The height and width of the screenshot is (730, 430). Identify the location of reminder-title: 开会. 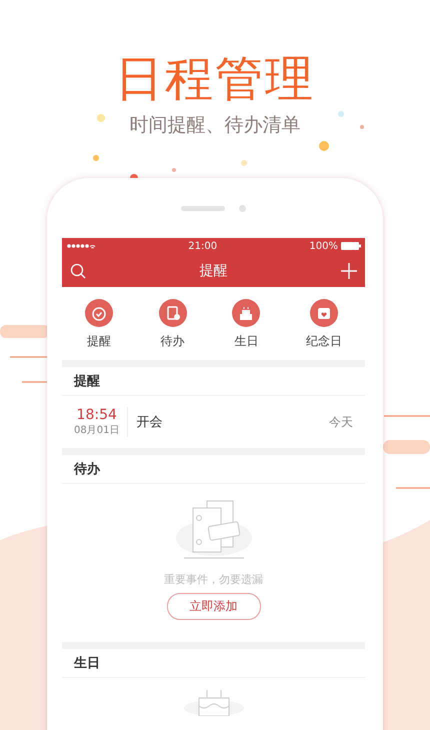
(150, 422).